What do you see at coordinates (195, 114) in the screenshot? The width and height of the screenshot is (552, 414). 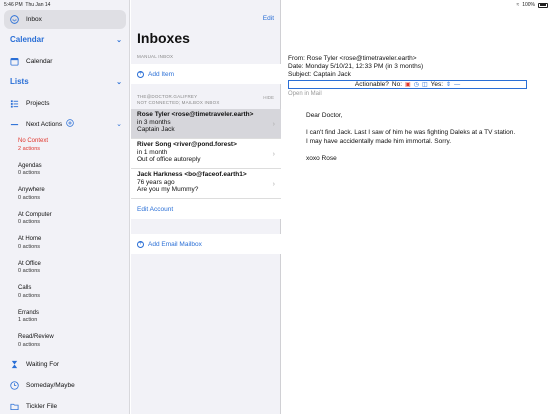 I see `message-from: Rose Tyler <rose@timetraveler.earth>` at bounding box center [195, 114].